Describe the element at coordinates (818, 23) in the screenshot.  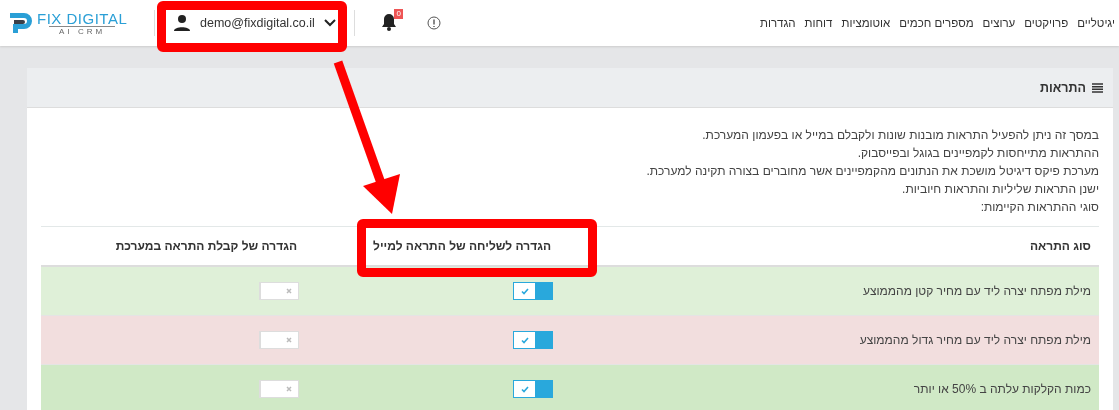
I see `nav-link: דוחות` at that location.